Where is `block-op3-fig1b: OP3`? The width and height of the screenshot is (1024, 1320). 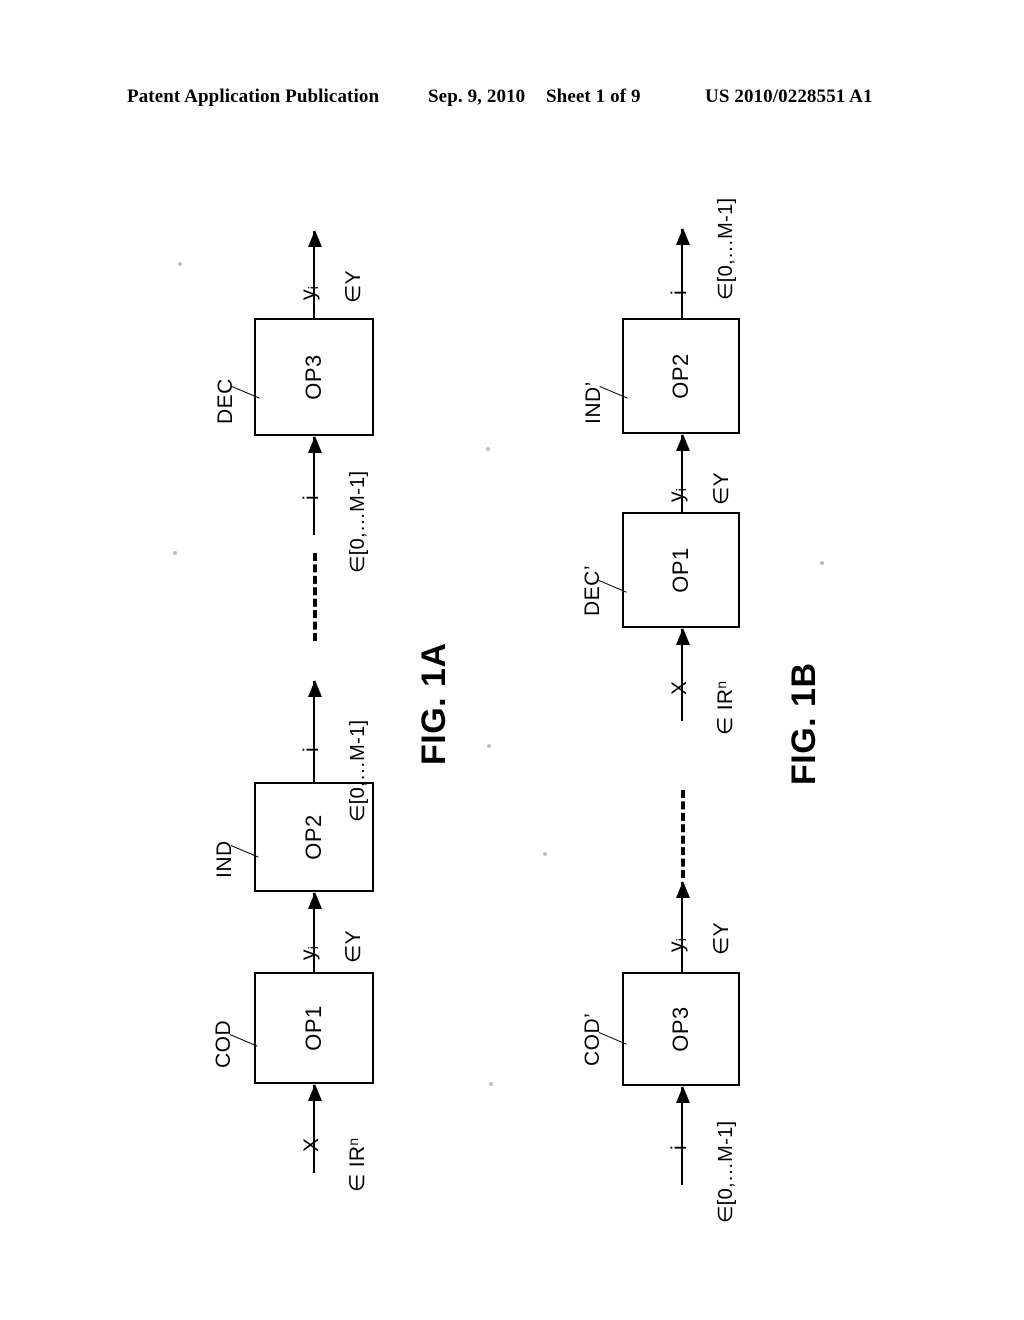
block-op3-fig1b: OP3 is located at coordinates (681, 1029).